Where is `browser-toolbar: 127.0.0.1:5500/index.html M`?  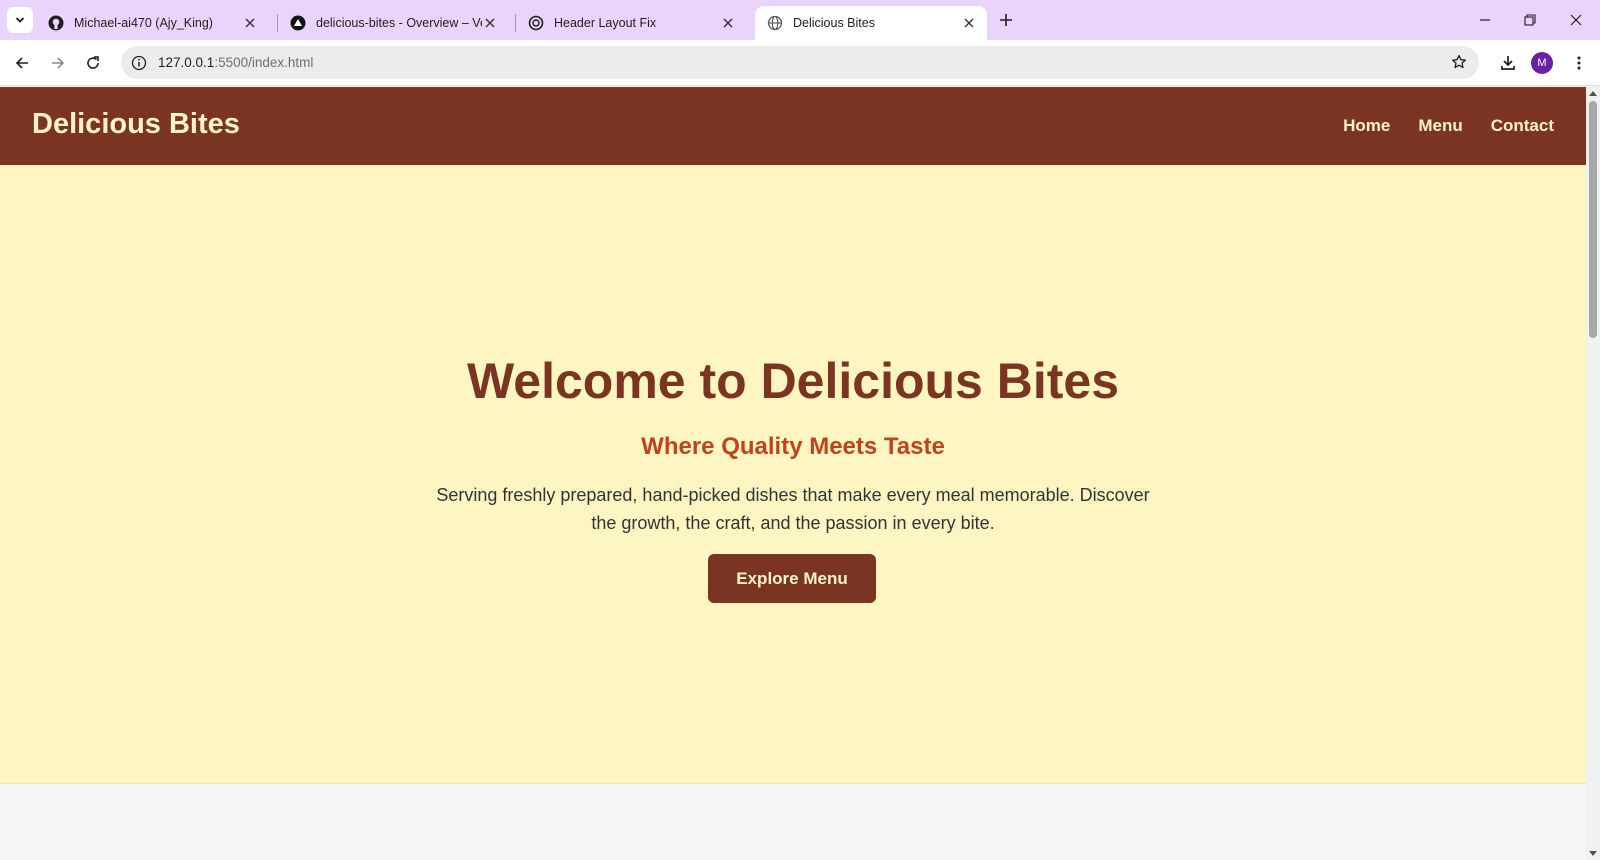
browser-toolbar: 127.0.0.1:5500/index.html M is located at coordinates (800, 63).